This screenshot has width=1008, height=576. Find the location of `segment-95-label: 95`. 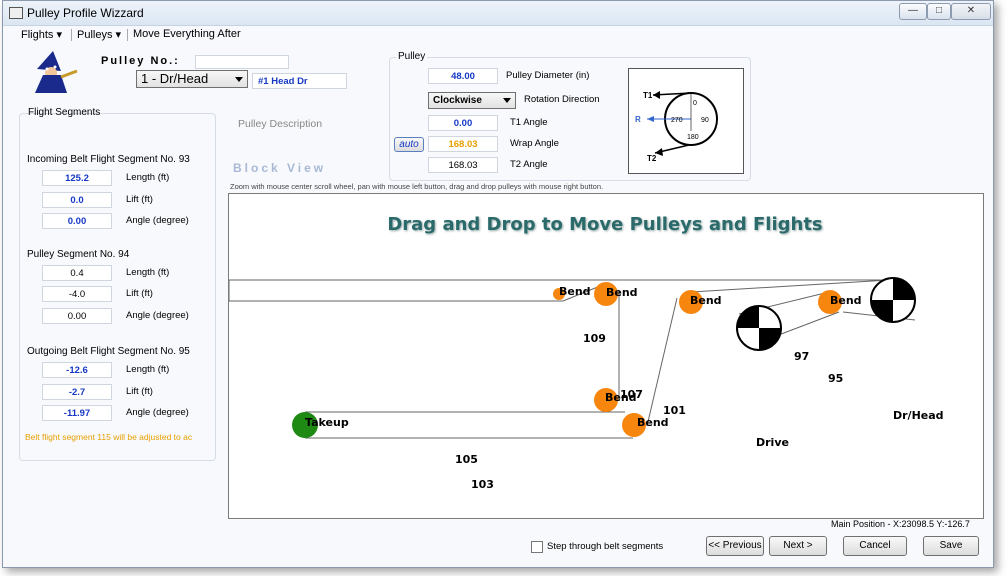

segment-95-label: 95 is located at coordinates (836, 378).